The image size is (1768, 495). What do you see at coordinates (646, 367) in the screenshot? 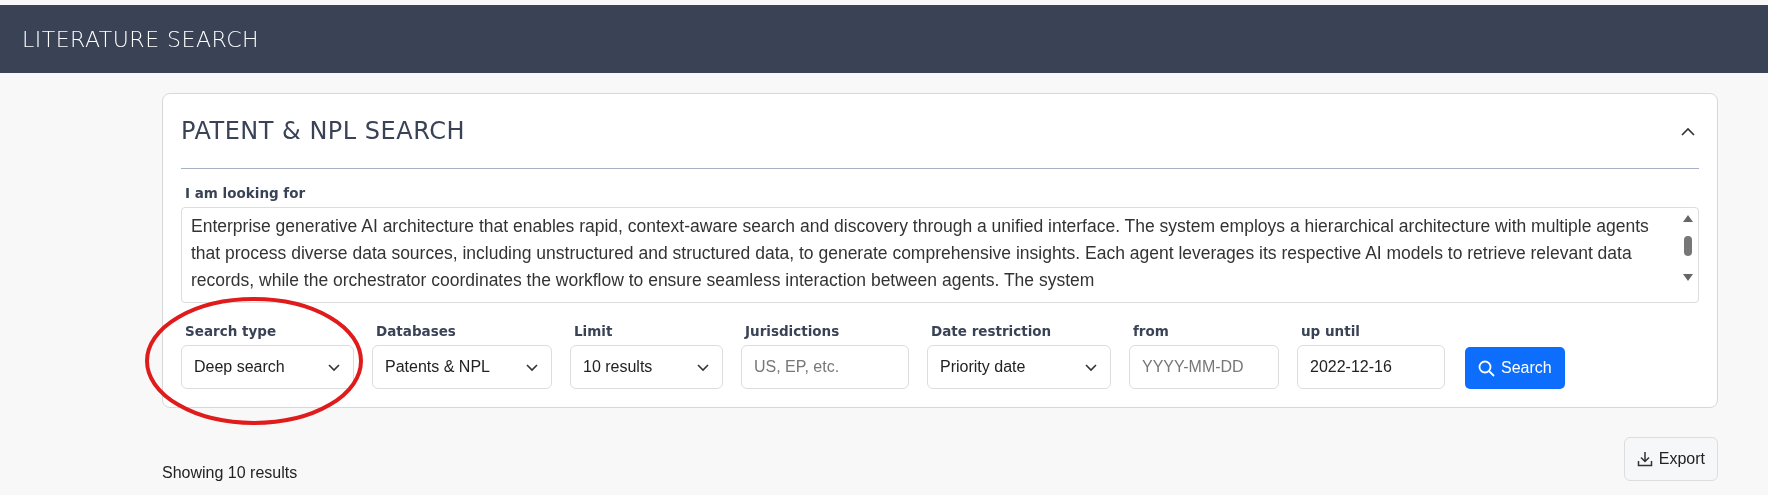
I see `dropdown: 10 results` at bounding box center [646, 367].